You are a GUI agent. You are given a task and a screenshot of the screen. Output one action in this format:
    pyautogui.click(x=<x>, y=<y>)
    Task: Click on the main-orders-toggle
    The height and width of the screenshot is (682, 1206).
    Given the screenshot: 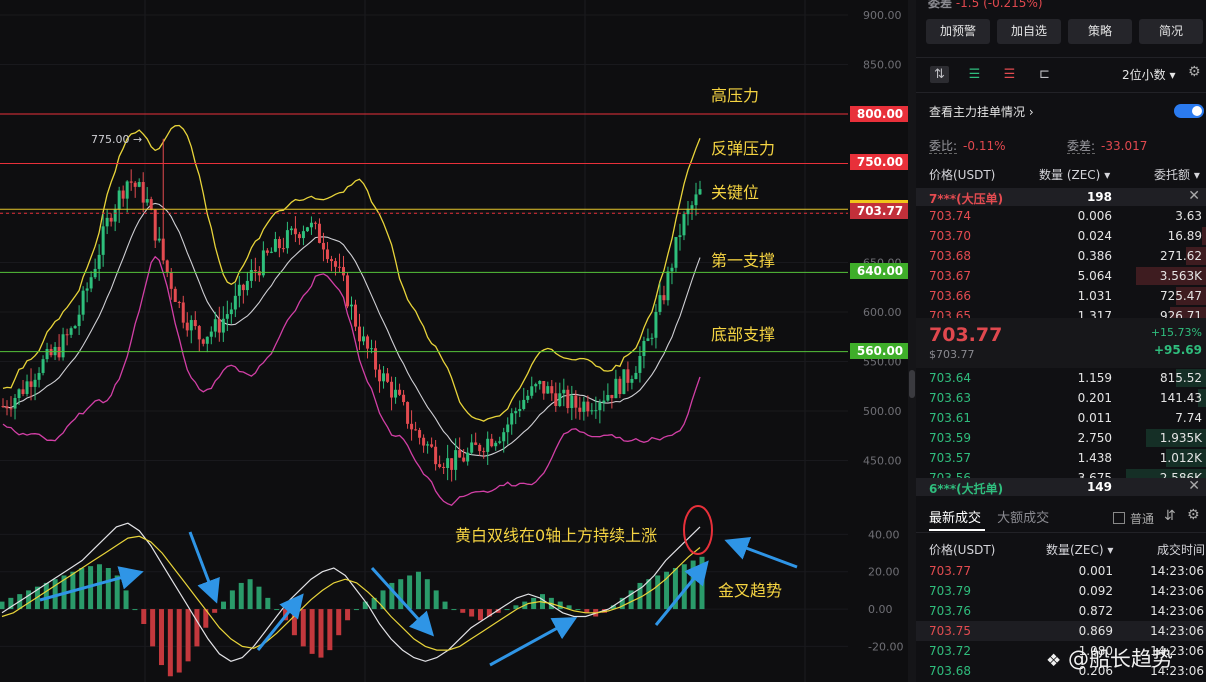 What is the action you would take?
    pyautogui.click(x=1189, y=111)
    